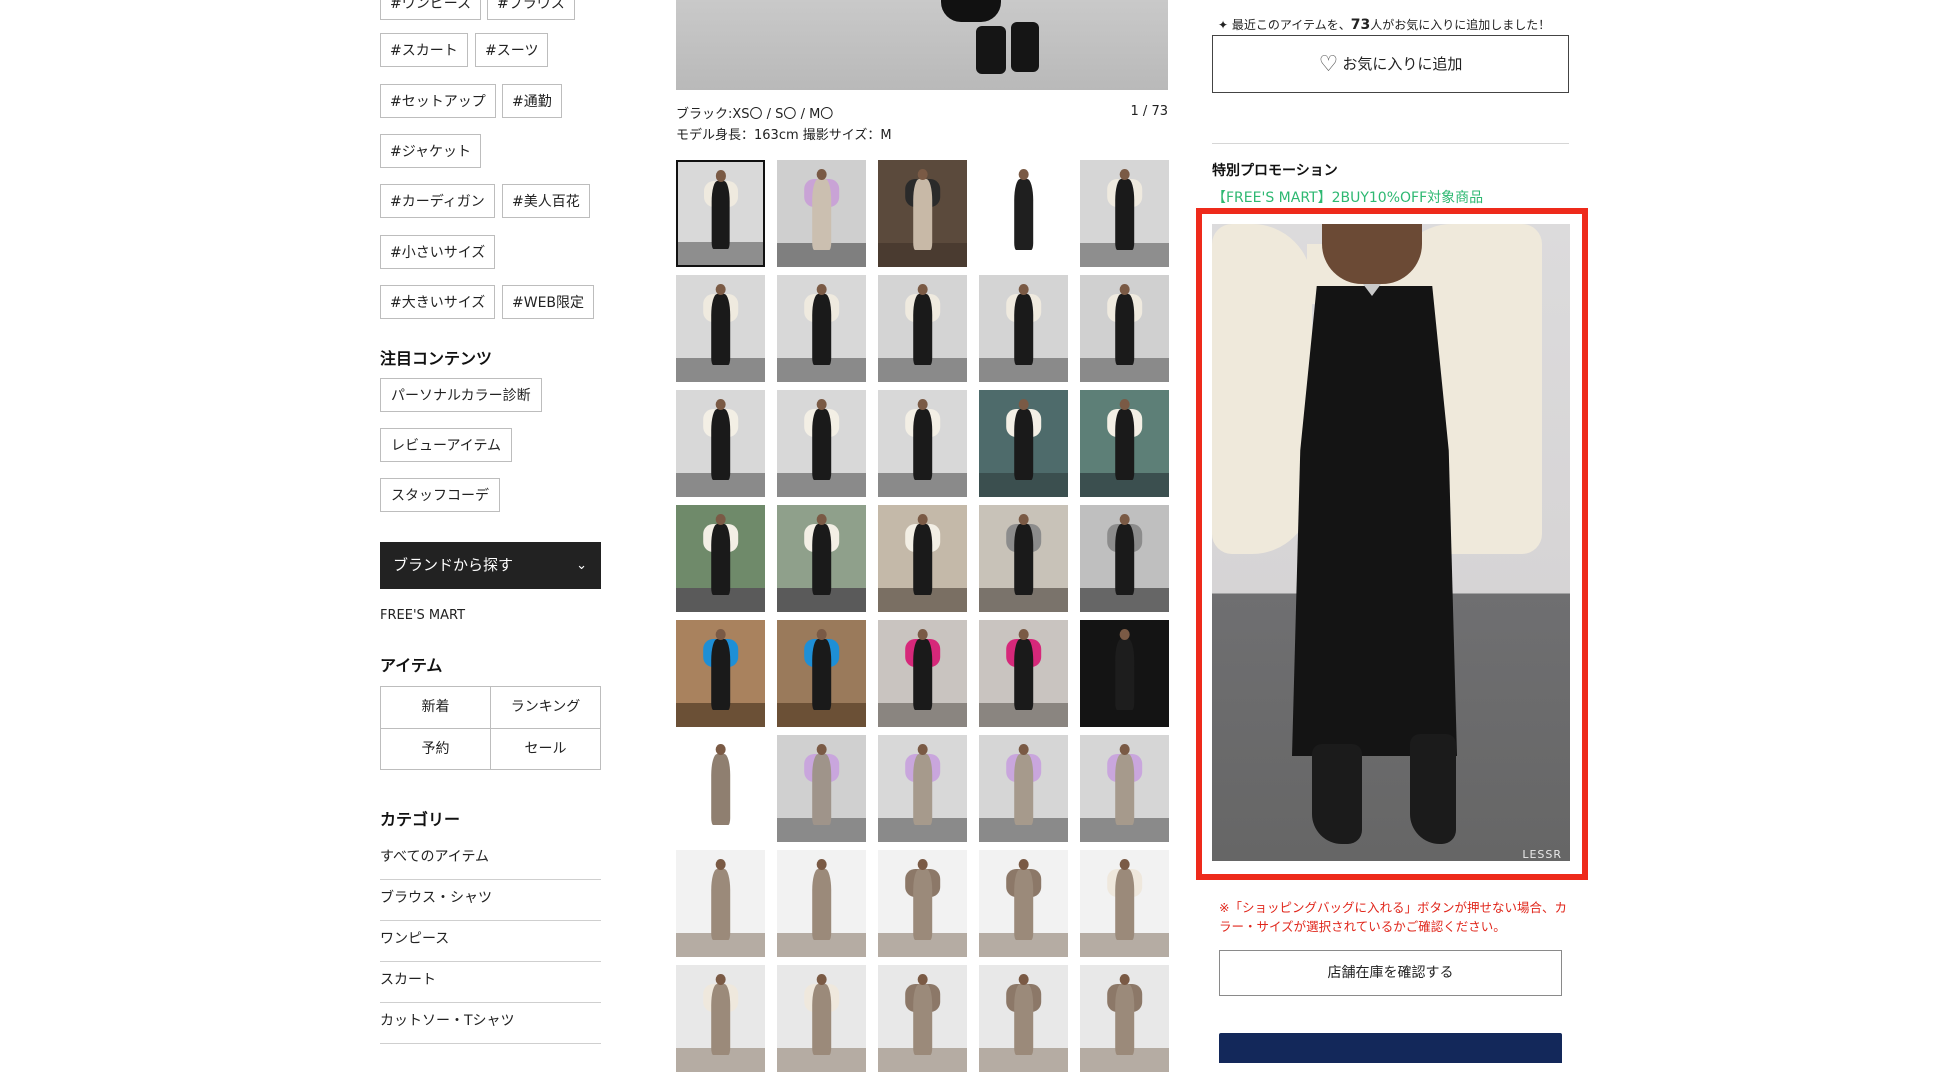 This screenshot has height=1072, width=1950. I want to click on add-to-favorites-button: ♡ お気に入りに追加, so click(1390, 64).